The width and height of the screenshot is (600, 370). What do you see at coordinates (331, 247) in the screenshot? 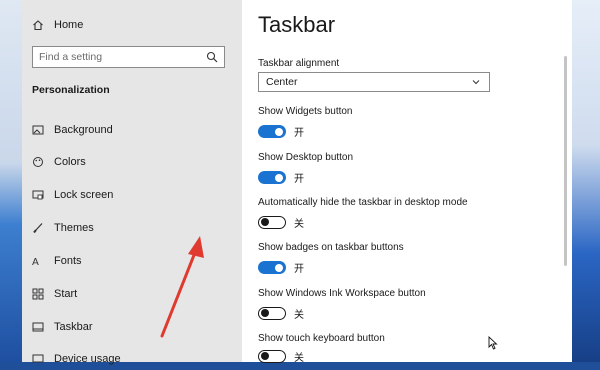
I see `setting-label-badges: Show badges on taskbar buttons` at bounding box center [331, 247].